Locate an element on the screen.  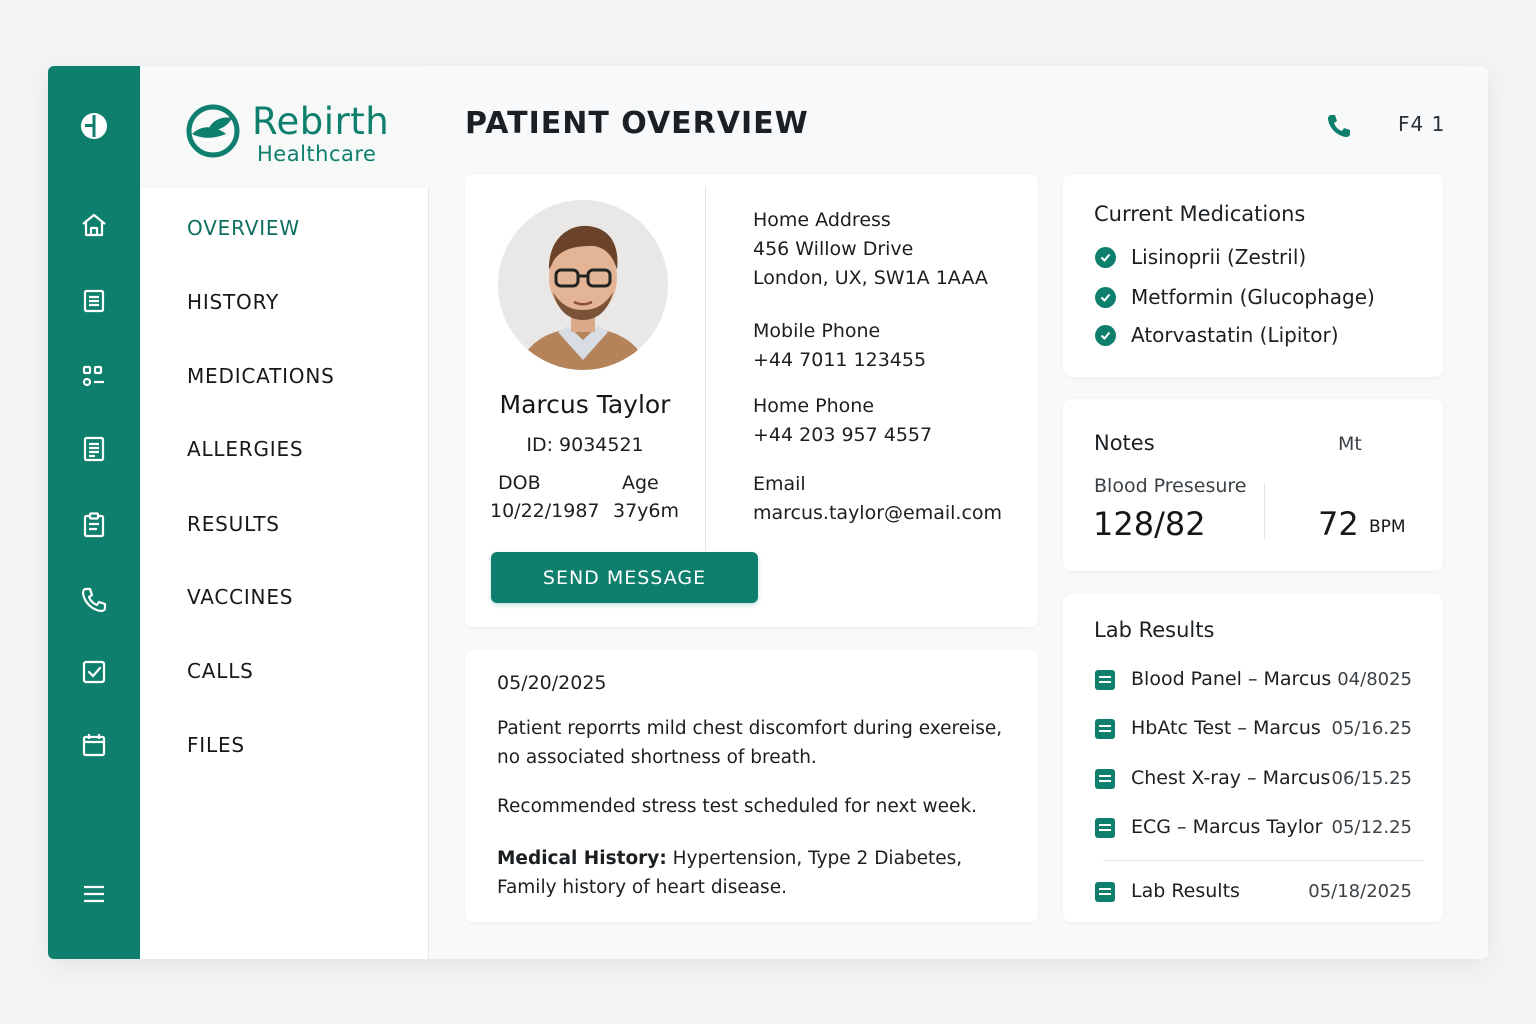
brand-header: Rebirth Healthcare is located at coordinates (284, 127).